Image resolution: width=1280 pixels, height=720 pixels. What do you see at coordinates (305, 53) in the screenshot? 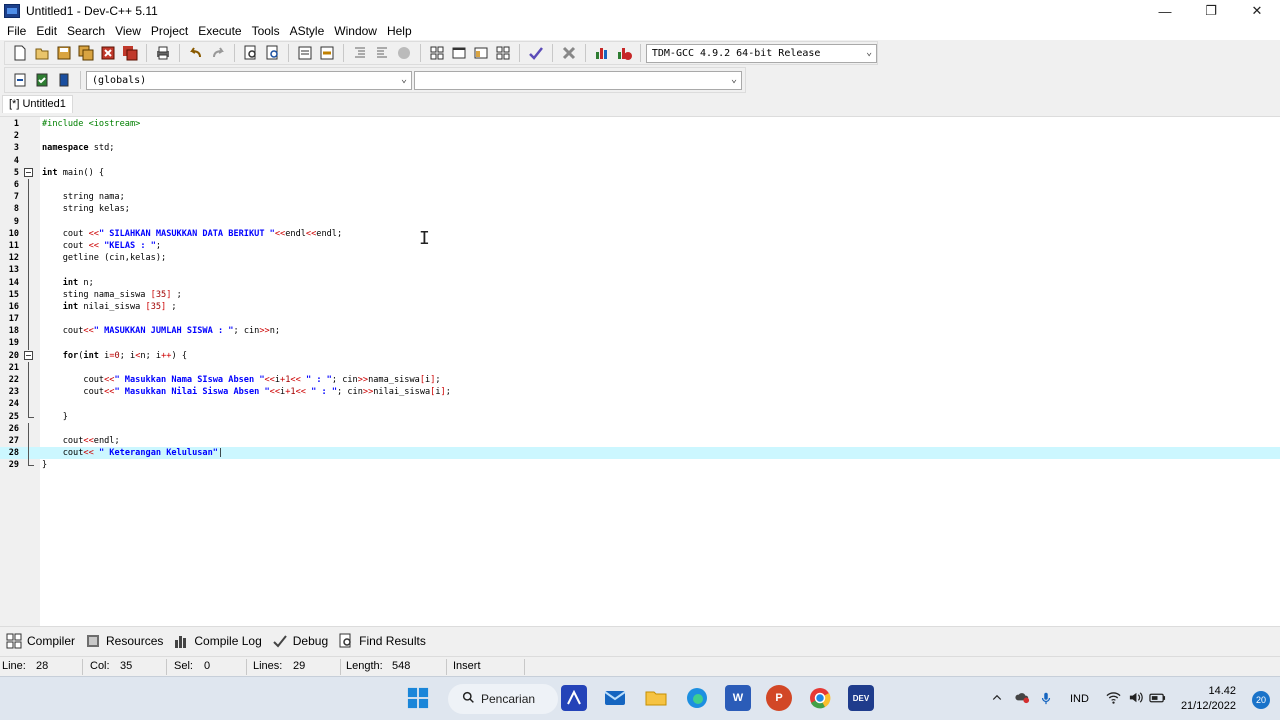
I see `goto-line-icon` at bounding box center [305, 53].